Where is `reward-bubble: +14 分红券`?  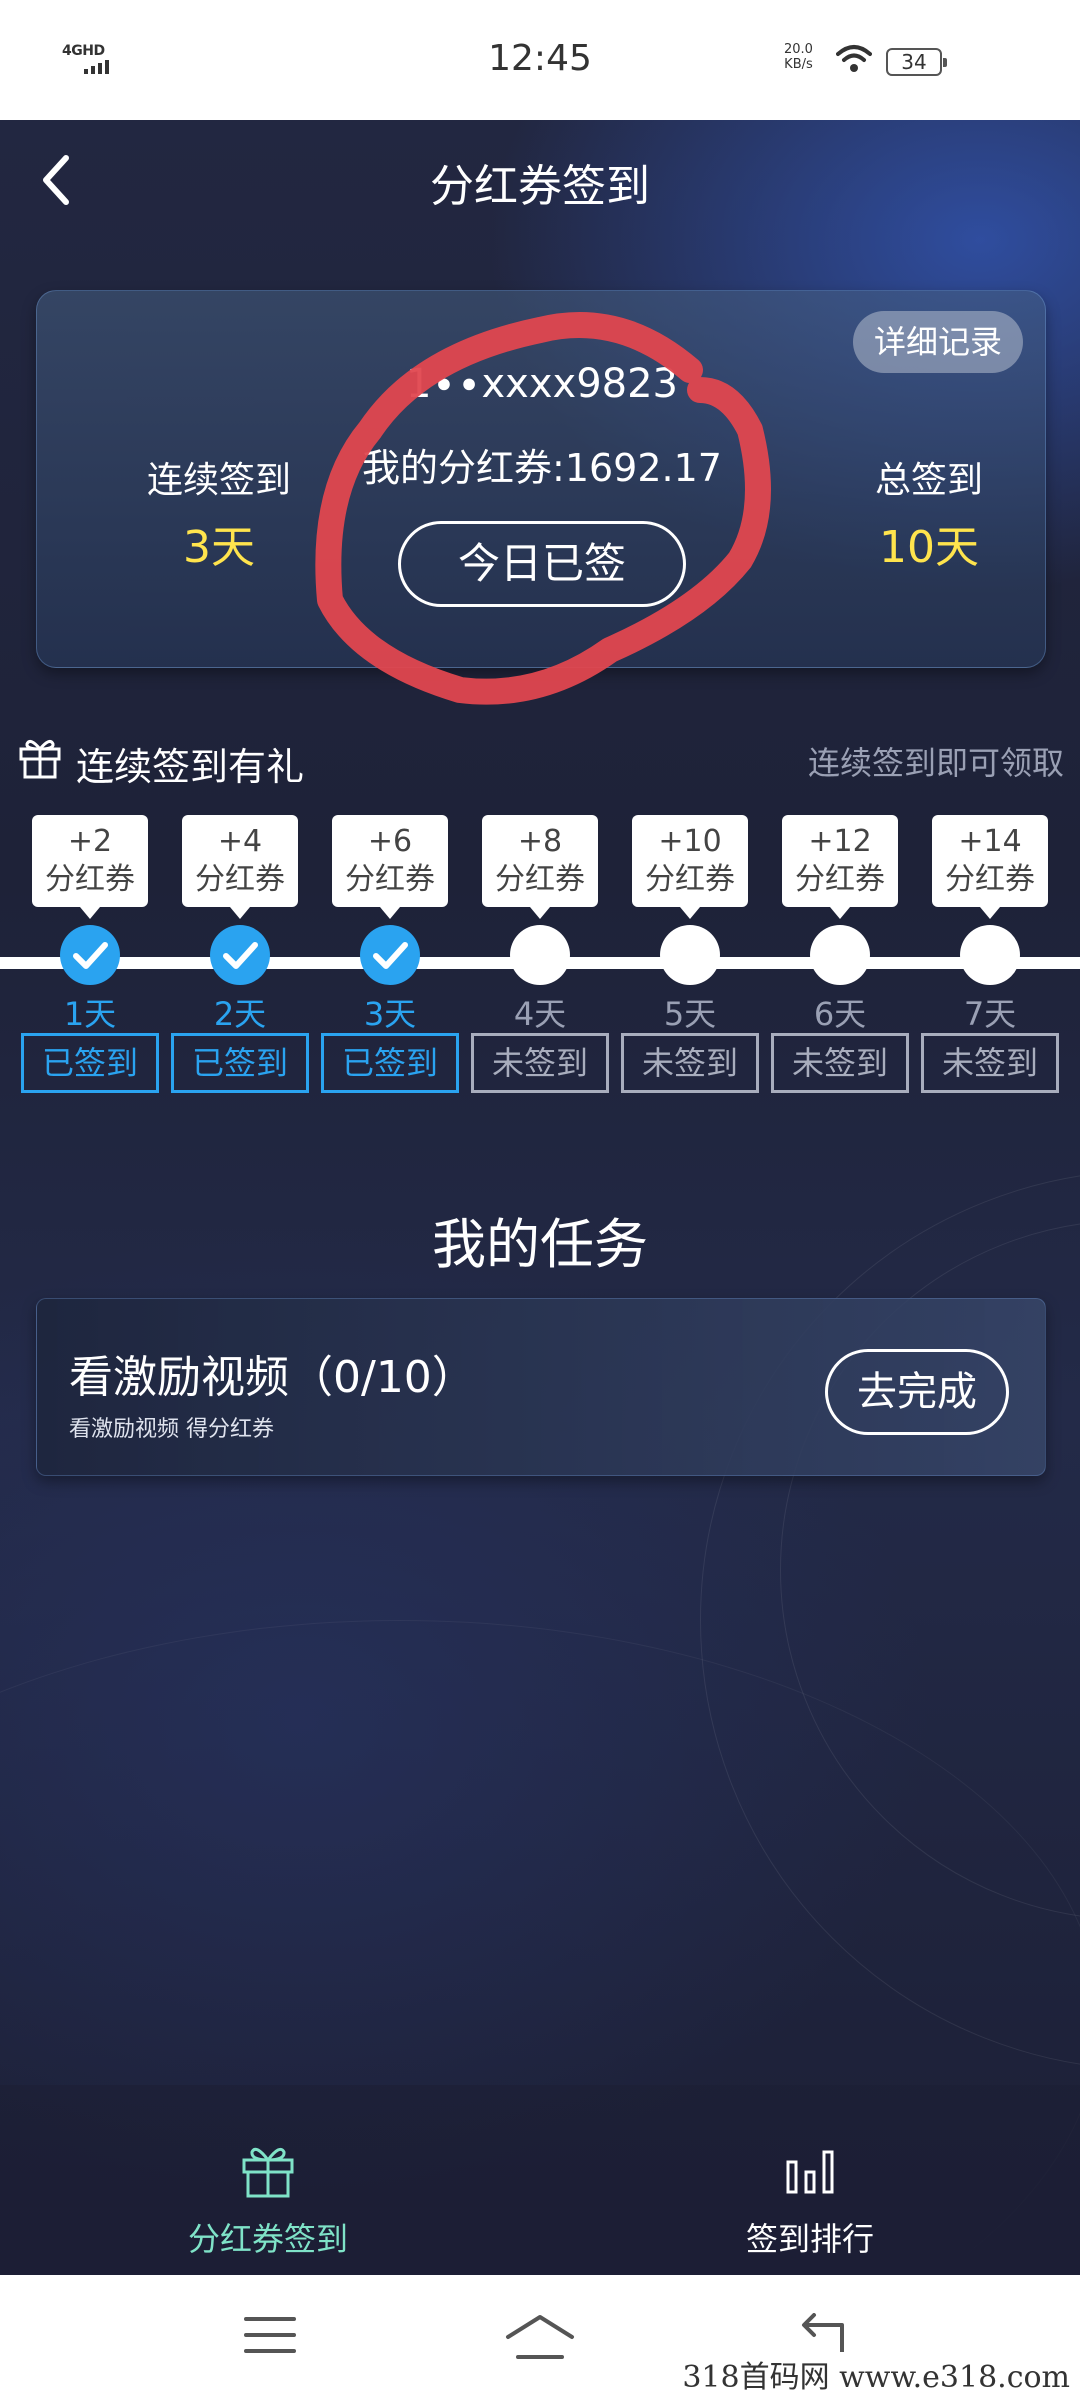
reward-bubble: +14 分红券 is located at coordinates (990, 867).